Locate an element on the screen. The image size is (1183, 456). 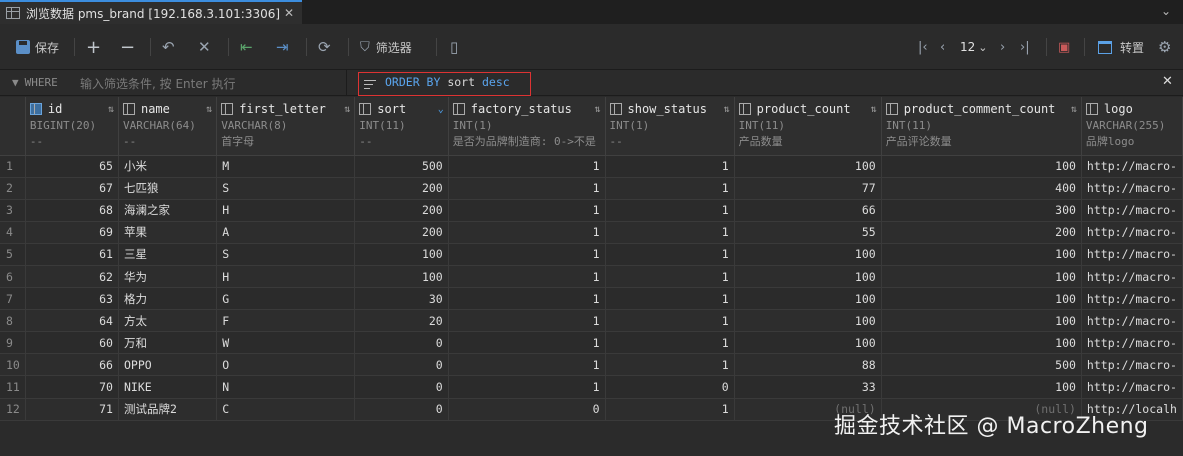
row-number: 2 is located at coordinates (13, 188).